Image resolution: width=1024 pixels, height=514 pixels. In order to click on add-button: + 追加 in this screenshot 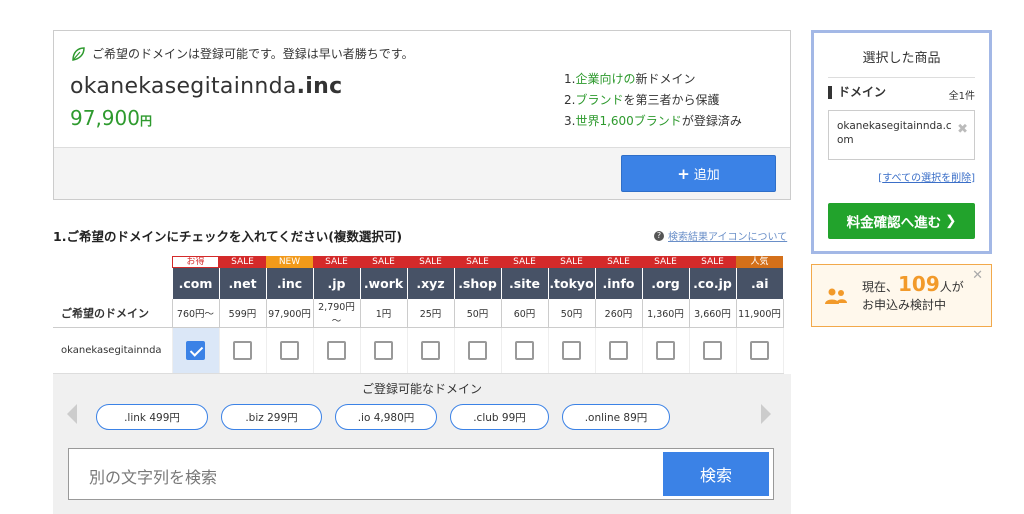, I will do `click(698, 173)`.